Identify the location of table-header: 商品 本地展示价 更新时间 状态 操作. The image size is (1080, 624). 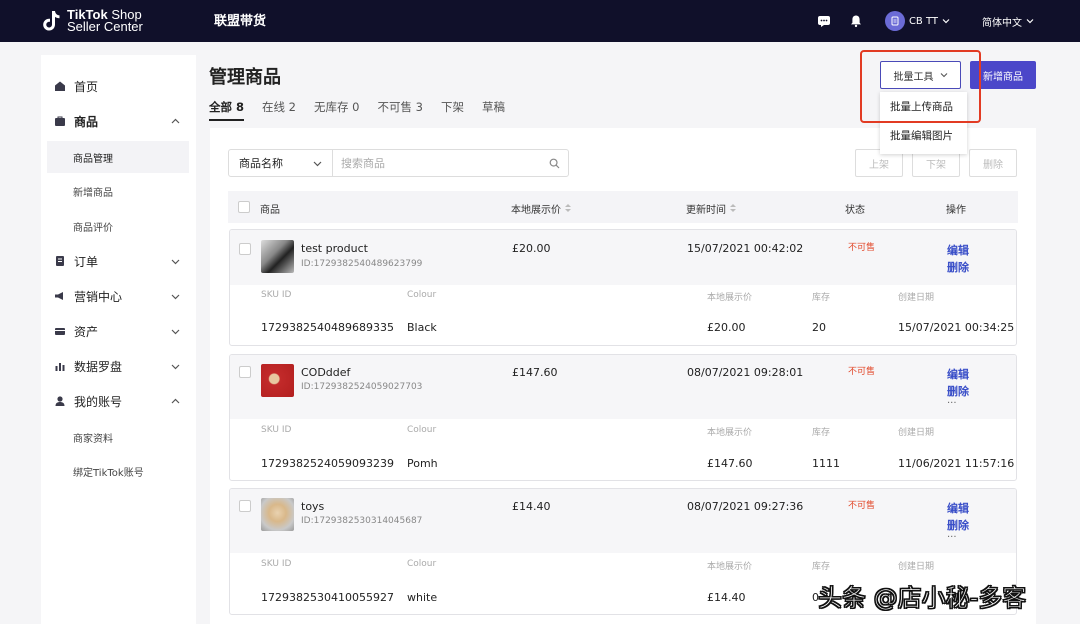
(623, 207).